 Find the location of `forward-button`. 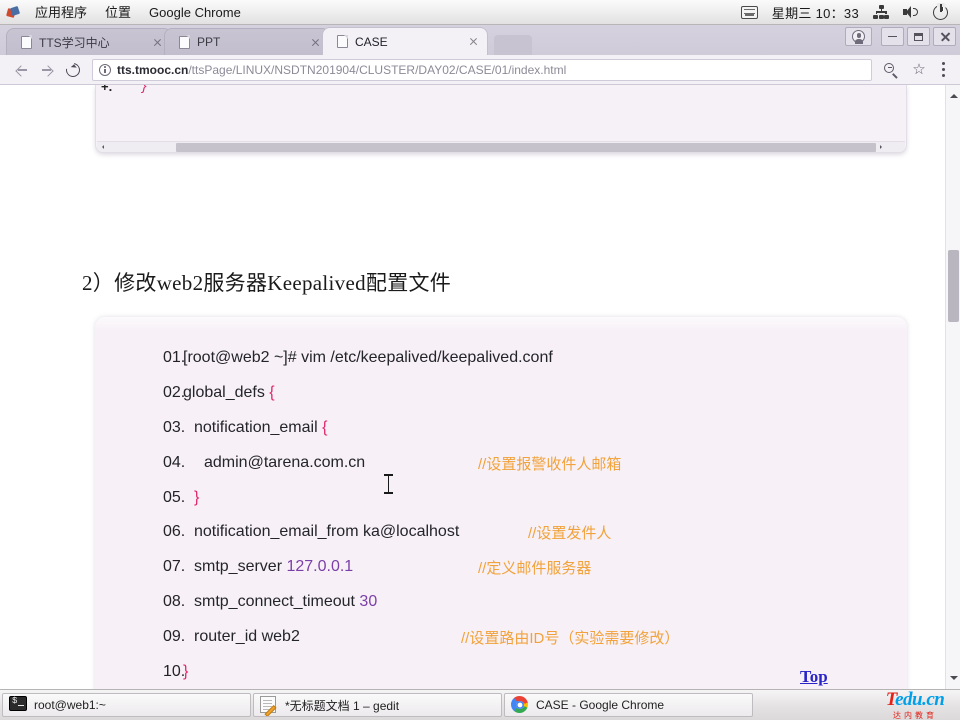

forward-button is located at coordinates (47, 70).